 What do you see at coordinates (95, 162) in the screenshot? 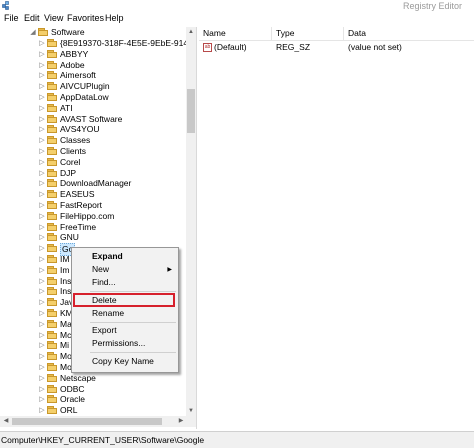
I see `tree-item: ▷ Corel` at bounding box center [95, 162].